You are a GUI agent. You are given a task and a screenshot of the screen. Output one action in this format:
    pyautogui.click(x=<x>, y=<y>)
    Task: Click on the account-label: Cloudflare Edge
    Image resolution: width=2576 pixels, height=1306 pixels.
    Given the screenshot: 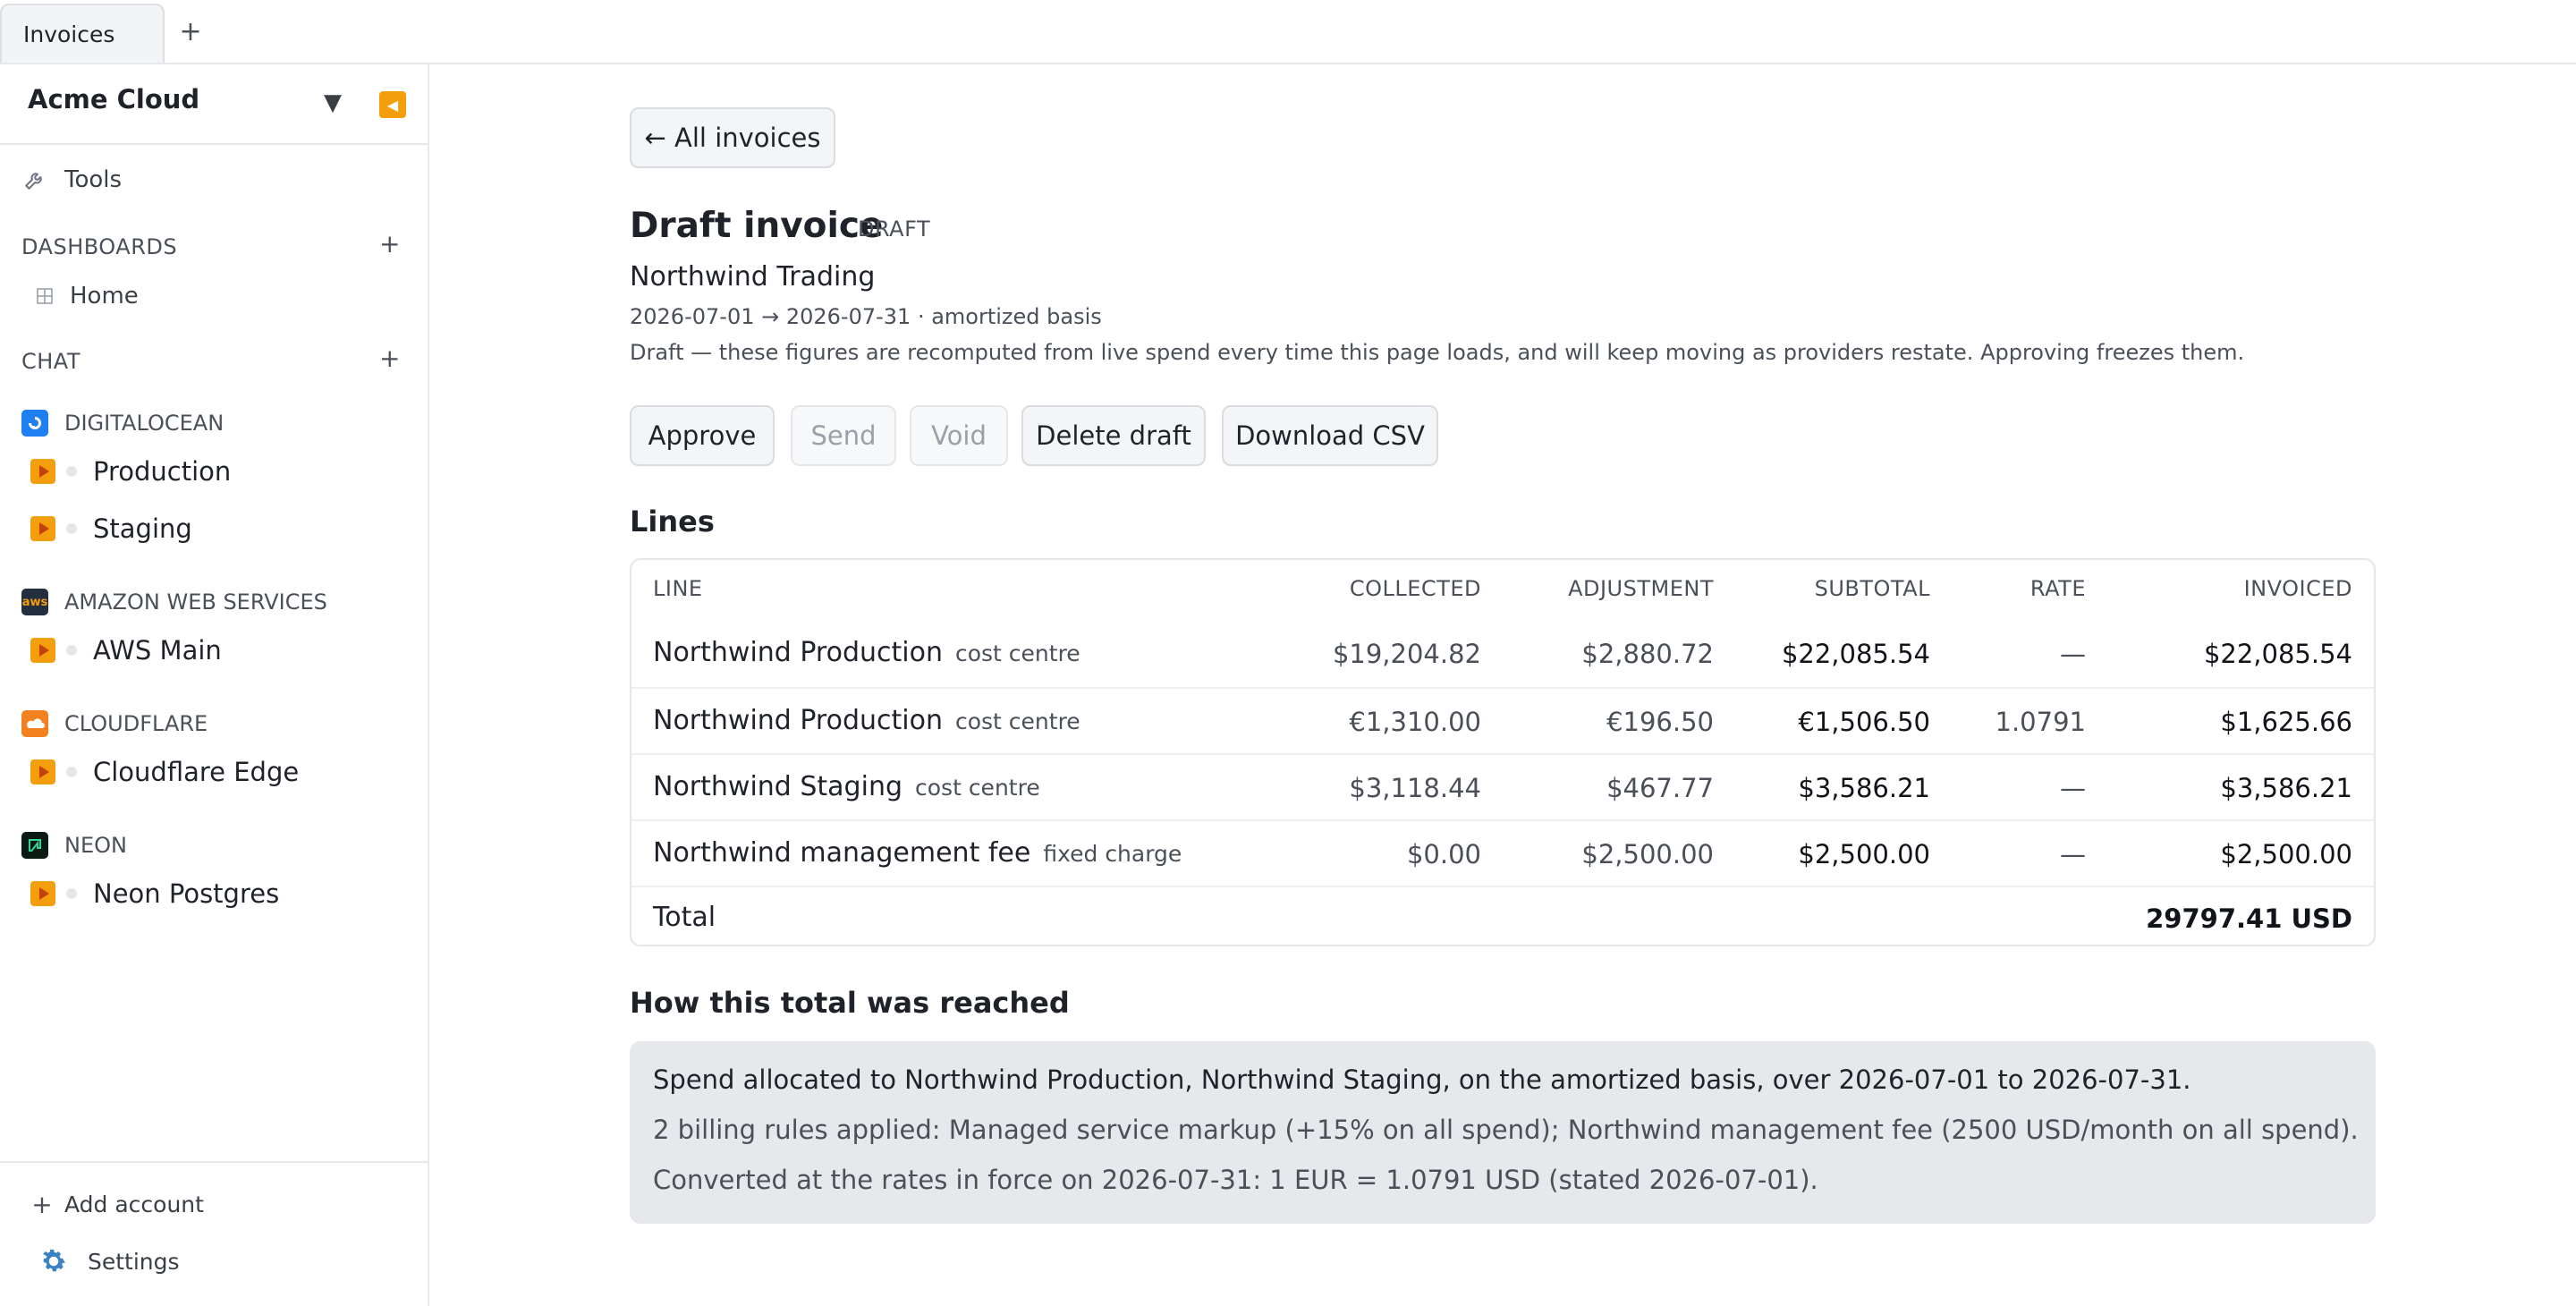 What is the action you would take?
    pyautogui.click(x=196, y=772)
    